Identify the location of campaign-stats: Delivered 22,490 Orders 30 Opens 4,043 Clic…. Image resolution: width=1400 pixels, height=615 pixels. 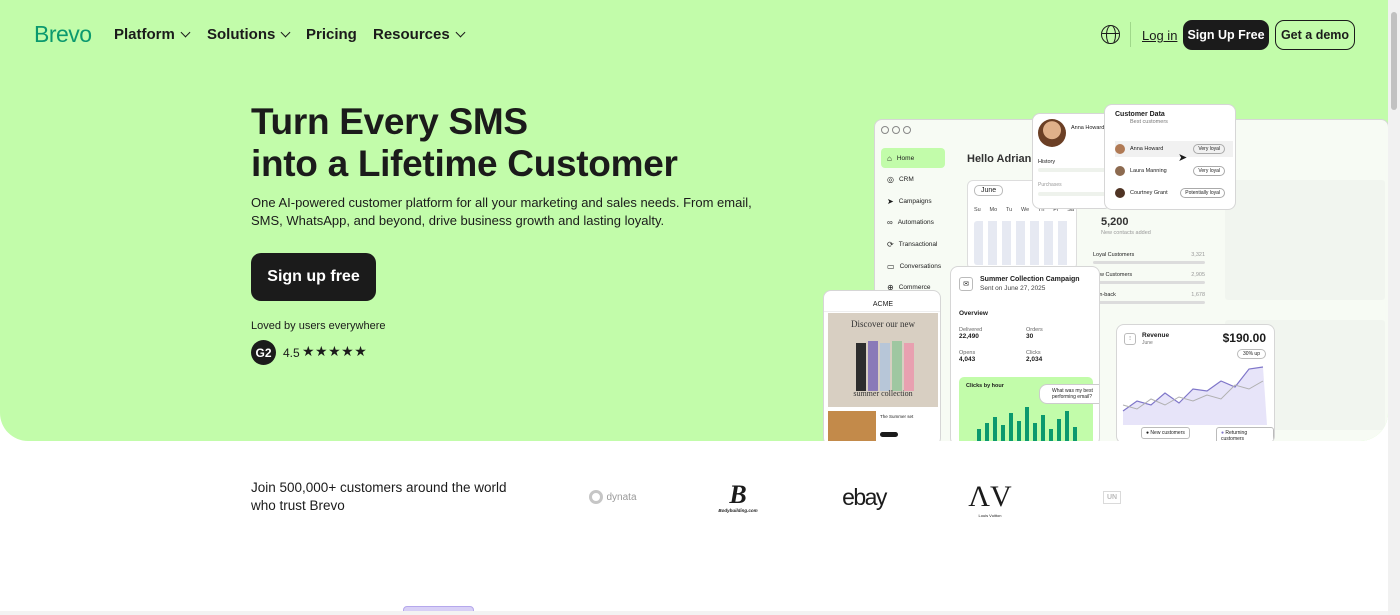
(1001, 345).